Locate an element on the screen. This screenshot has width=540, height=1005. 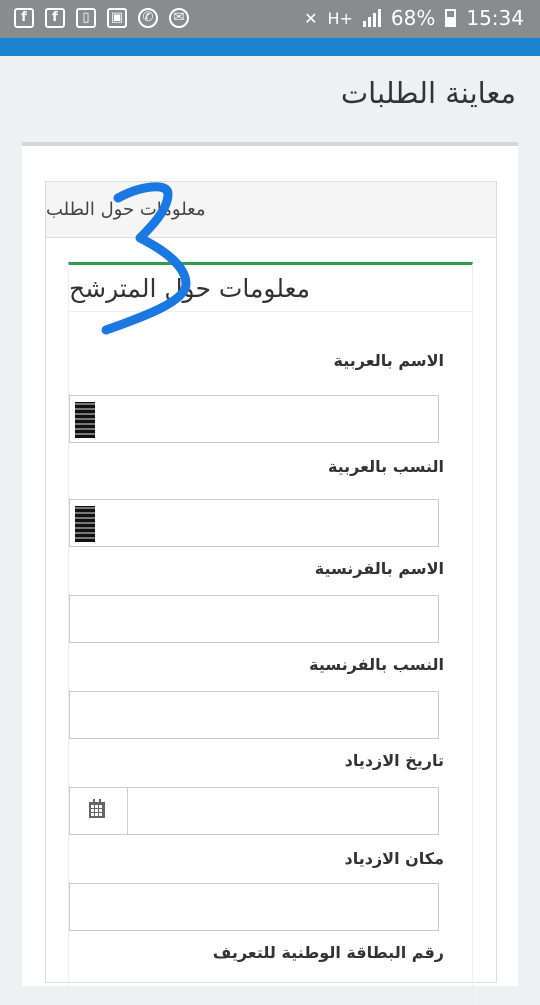
network-type: H+ is located at coordinates (340, 18).